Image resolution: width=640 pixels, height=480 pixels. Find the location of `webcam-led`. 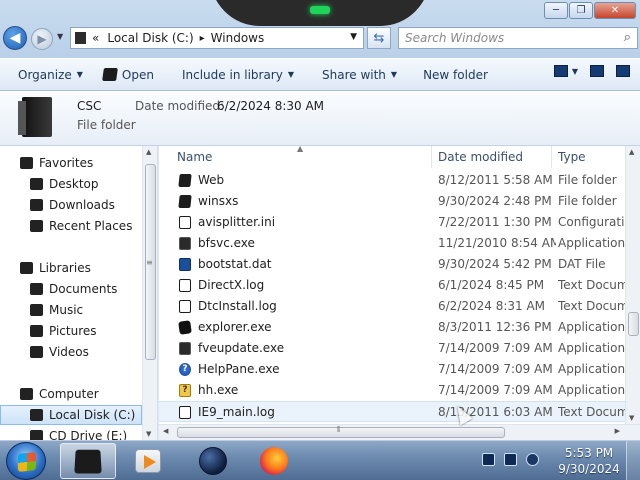

webcam-led is located at coordinates (320, 10).